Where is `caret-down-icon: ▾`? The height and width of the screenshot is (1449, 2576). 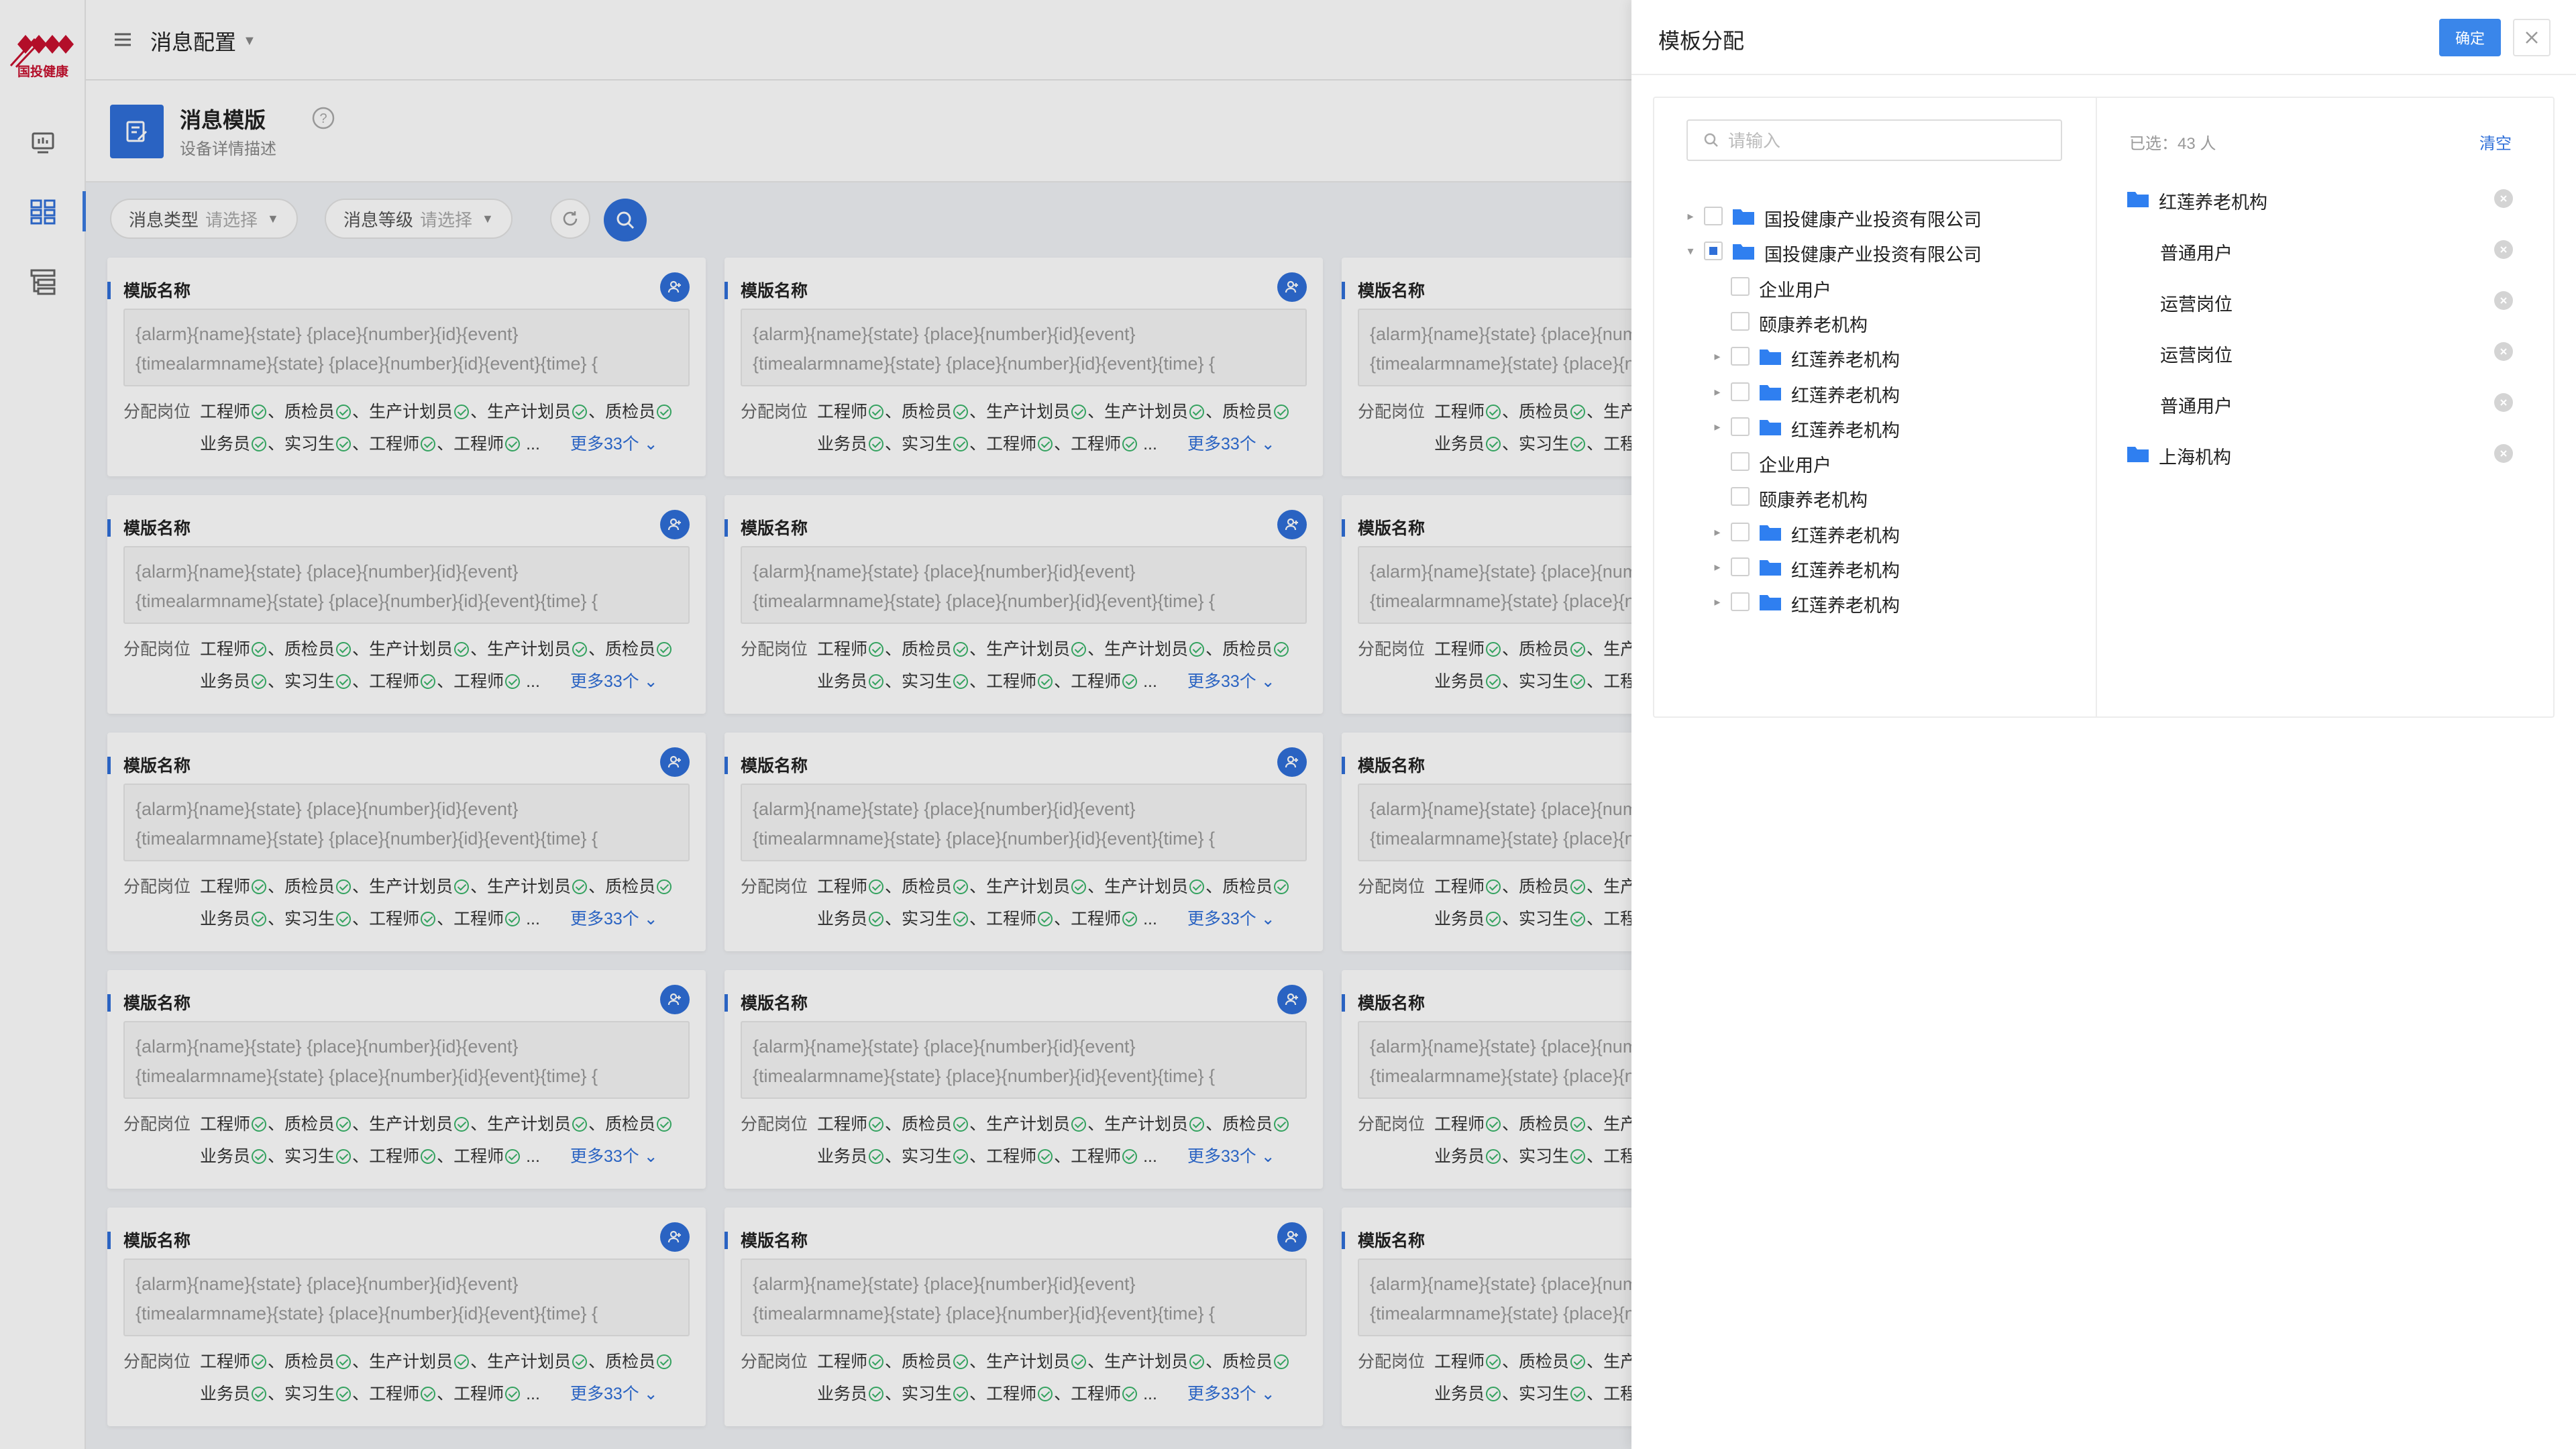
caret-down-icon: ▾ is located at coordinates (1690, 251).